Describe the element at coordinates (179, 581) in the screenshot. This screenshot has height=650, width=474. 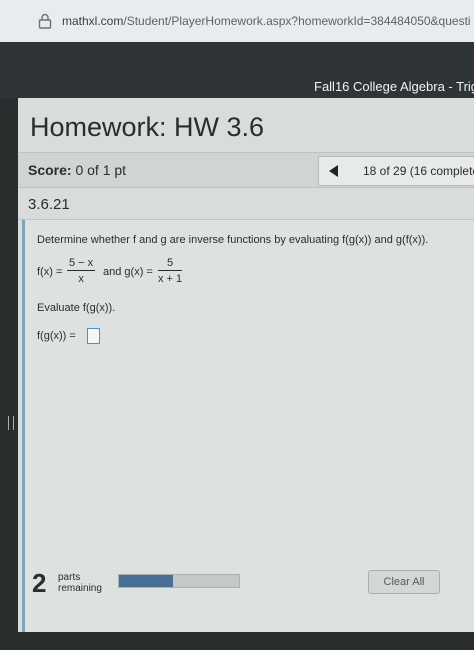
I see `parts-progress-bar` at that location.